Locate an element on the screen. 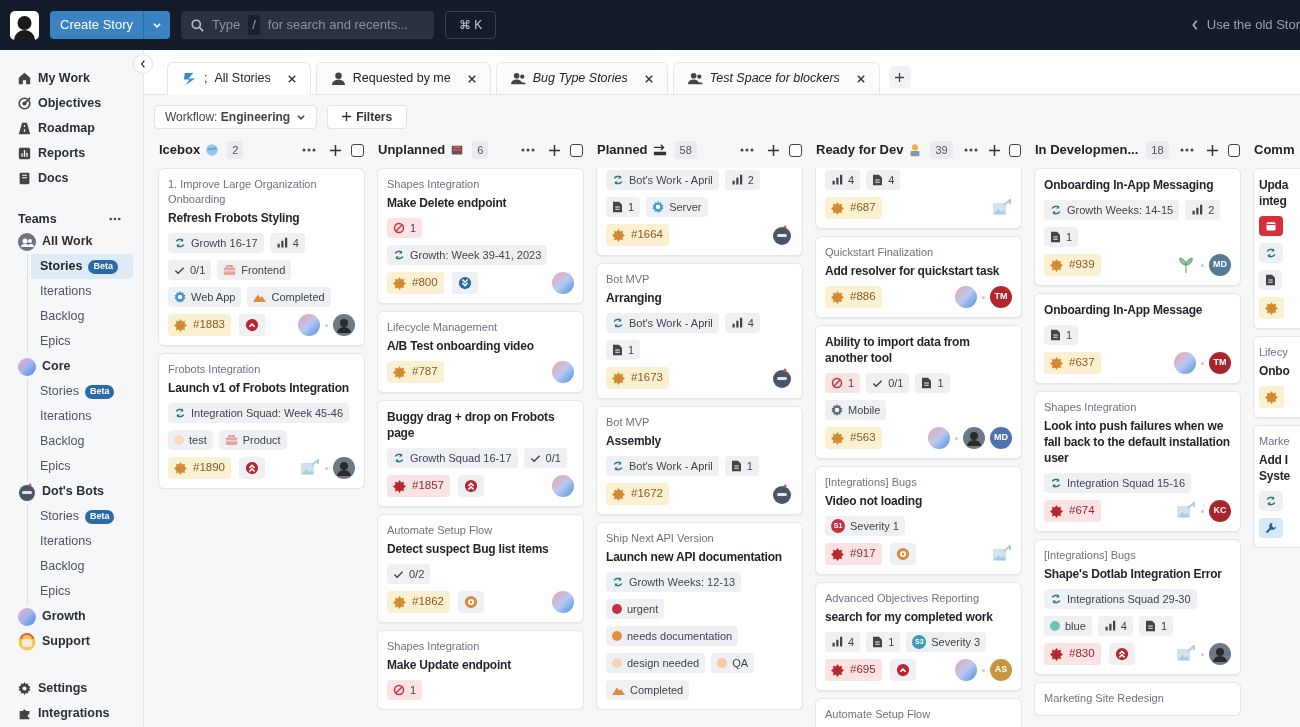 This screenshot has width=1300, height=727. nav-link: Objectives is located at coordinates (75, 103).